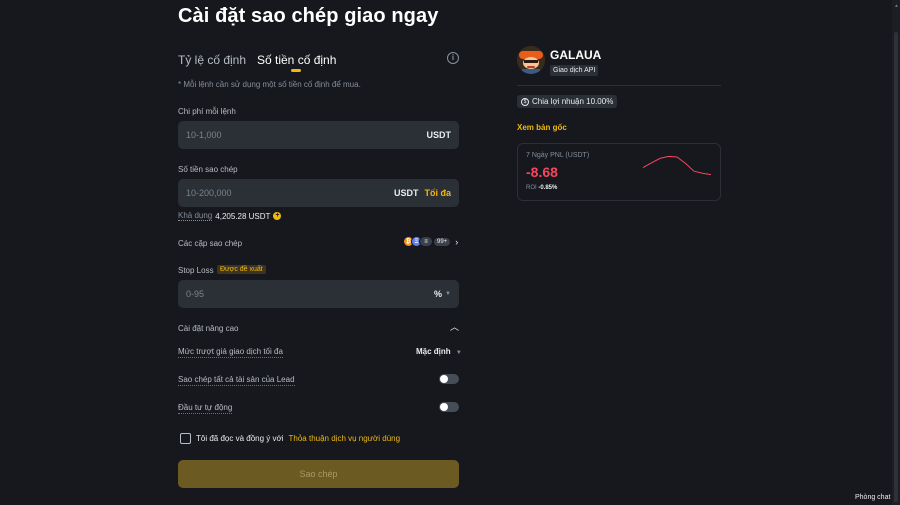  I want to click on stop-loss-field: % ▼, so click(318, 294).